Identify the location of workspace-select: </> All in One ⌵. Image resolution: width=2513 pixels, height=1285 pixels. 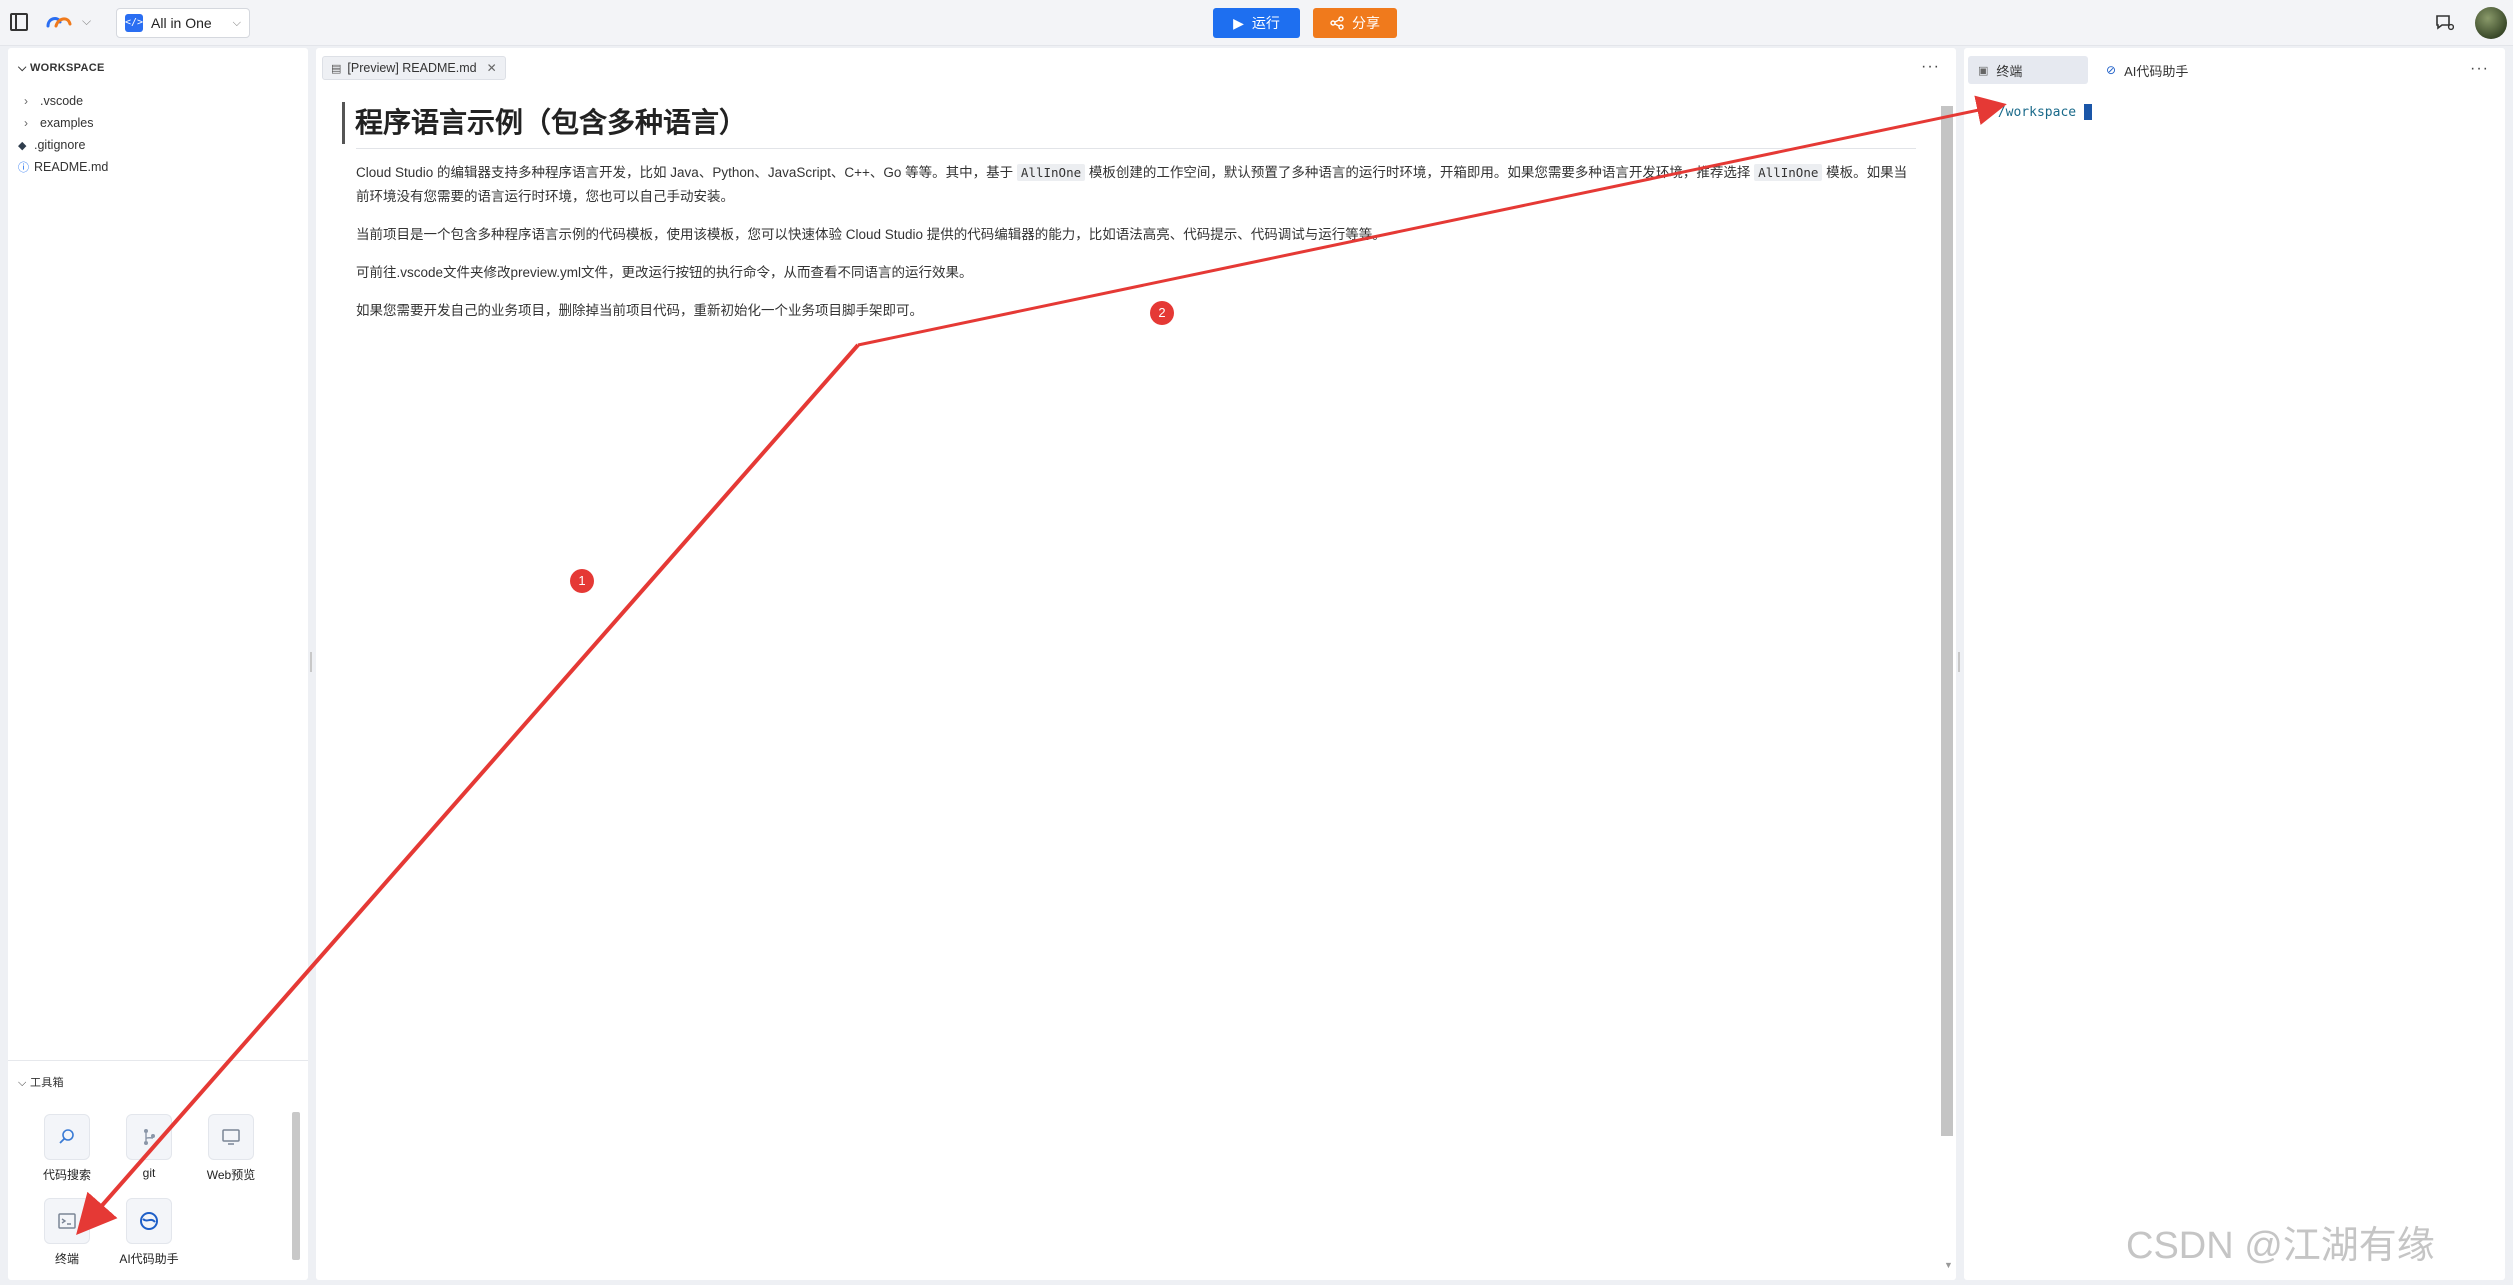
(183, 23).